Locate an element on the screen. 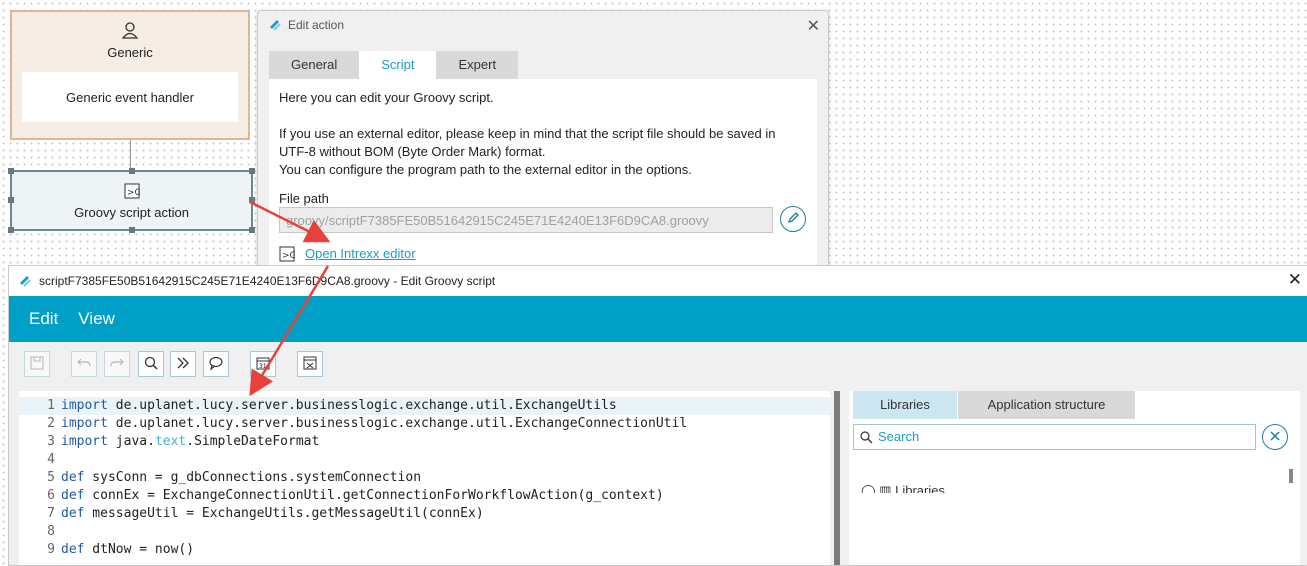 This screenshot has height=566, width=1307. pencil-icon is located at coordinates (793, 219).